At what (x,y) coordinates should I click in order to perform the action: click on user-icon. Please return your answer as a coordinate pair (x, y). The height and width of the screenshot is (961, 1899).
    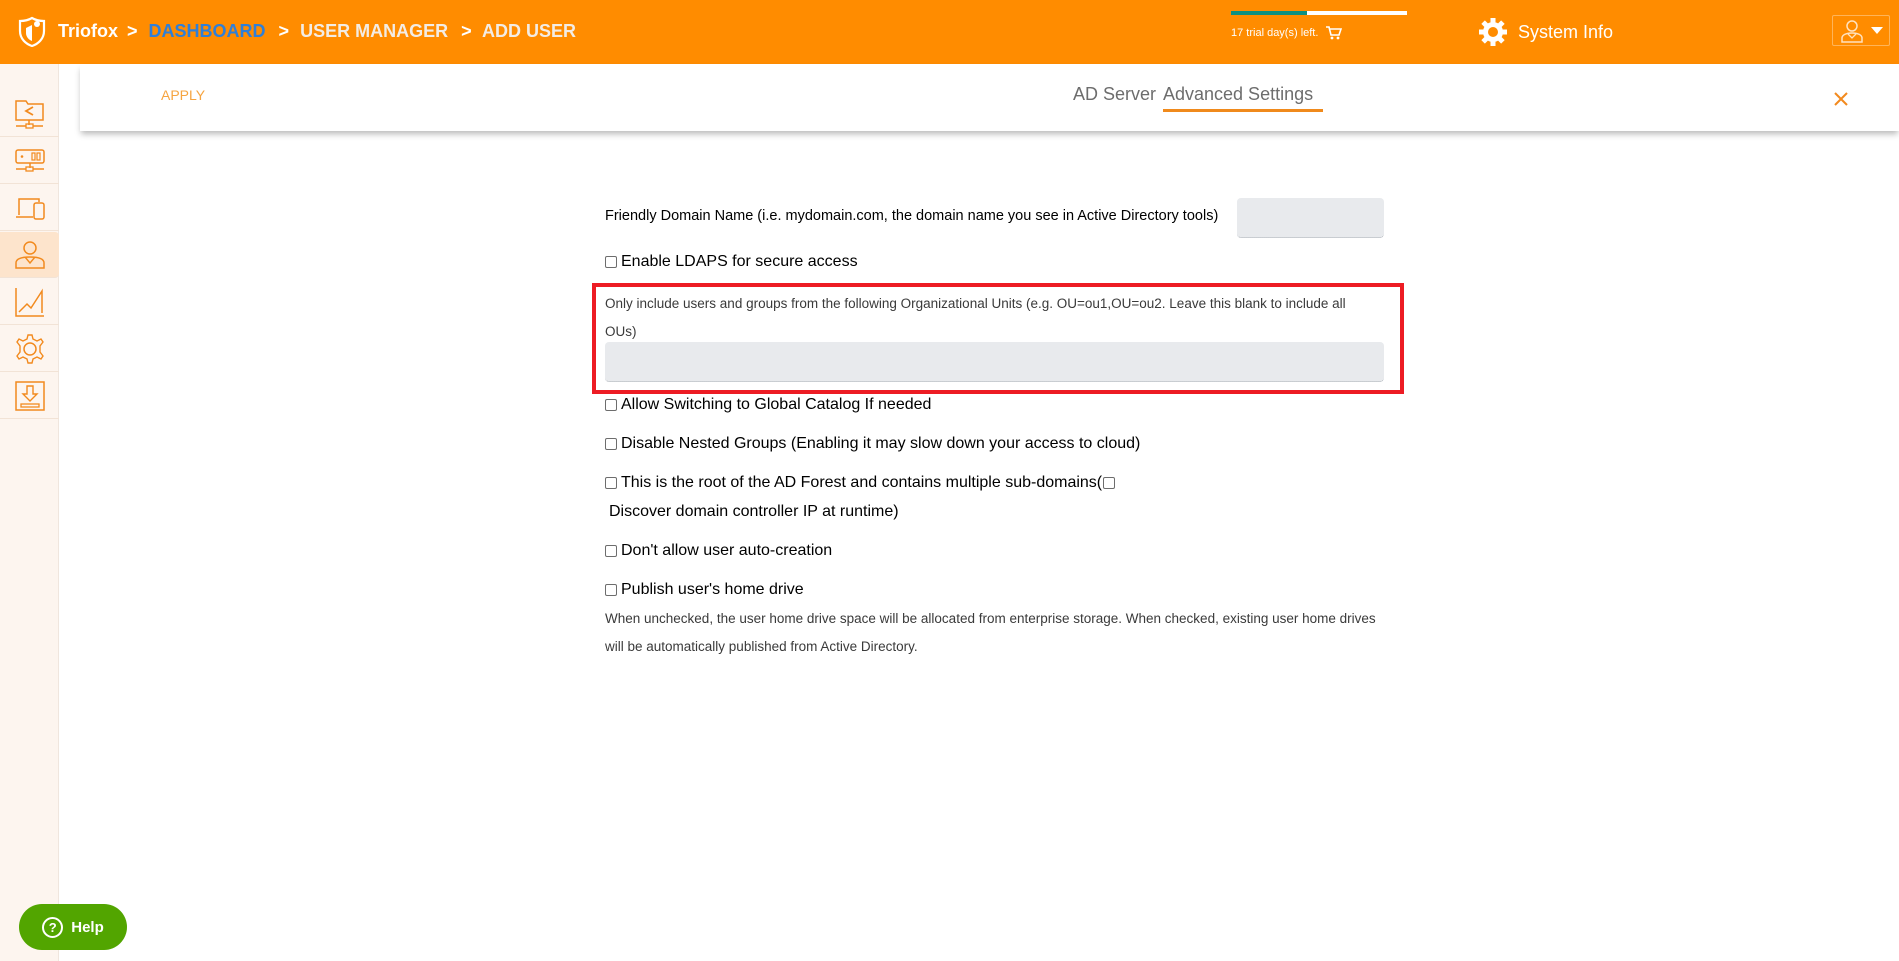
    Looking at the image, I should click on (29, 254).